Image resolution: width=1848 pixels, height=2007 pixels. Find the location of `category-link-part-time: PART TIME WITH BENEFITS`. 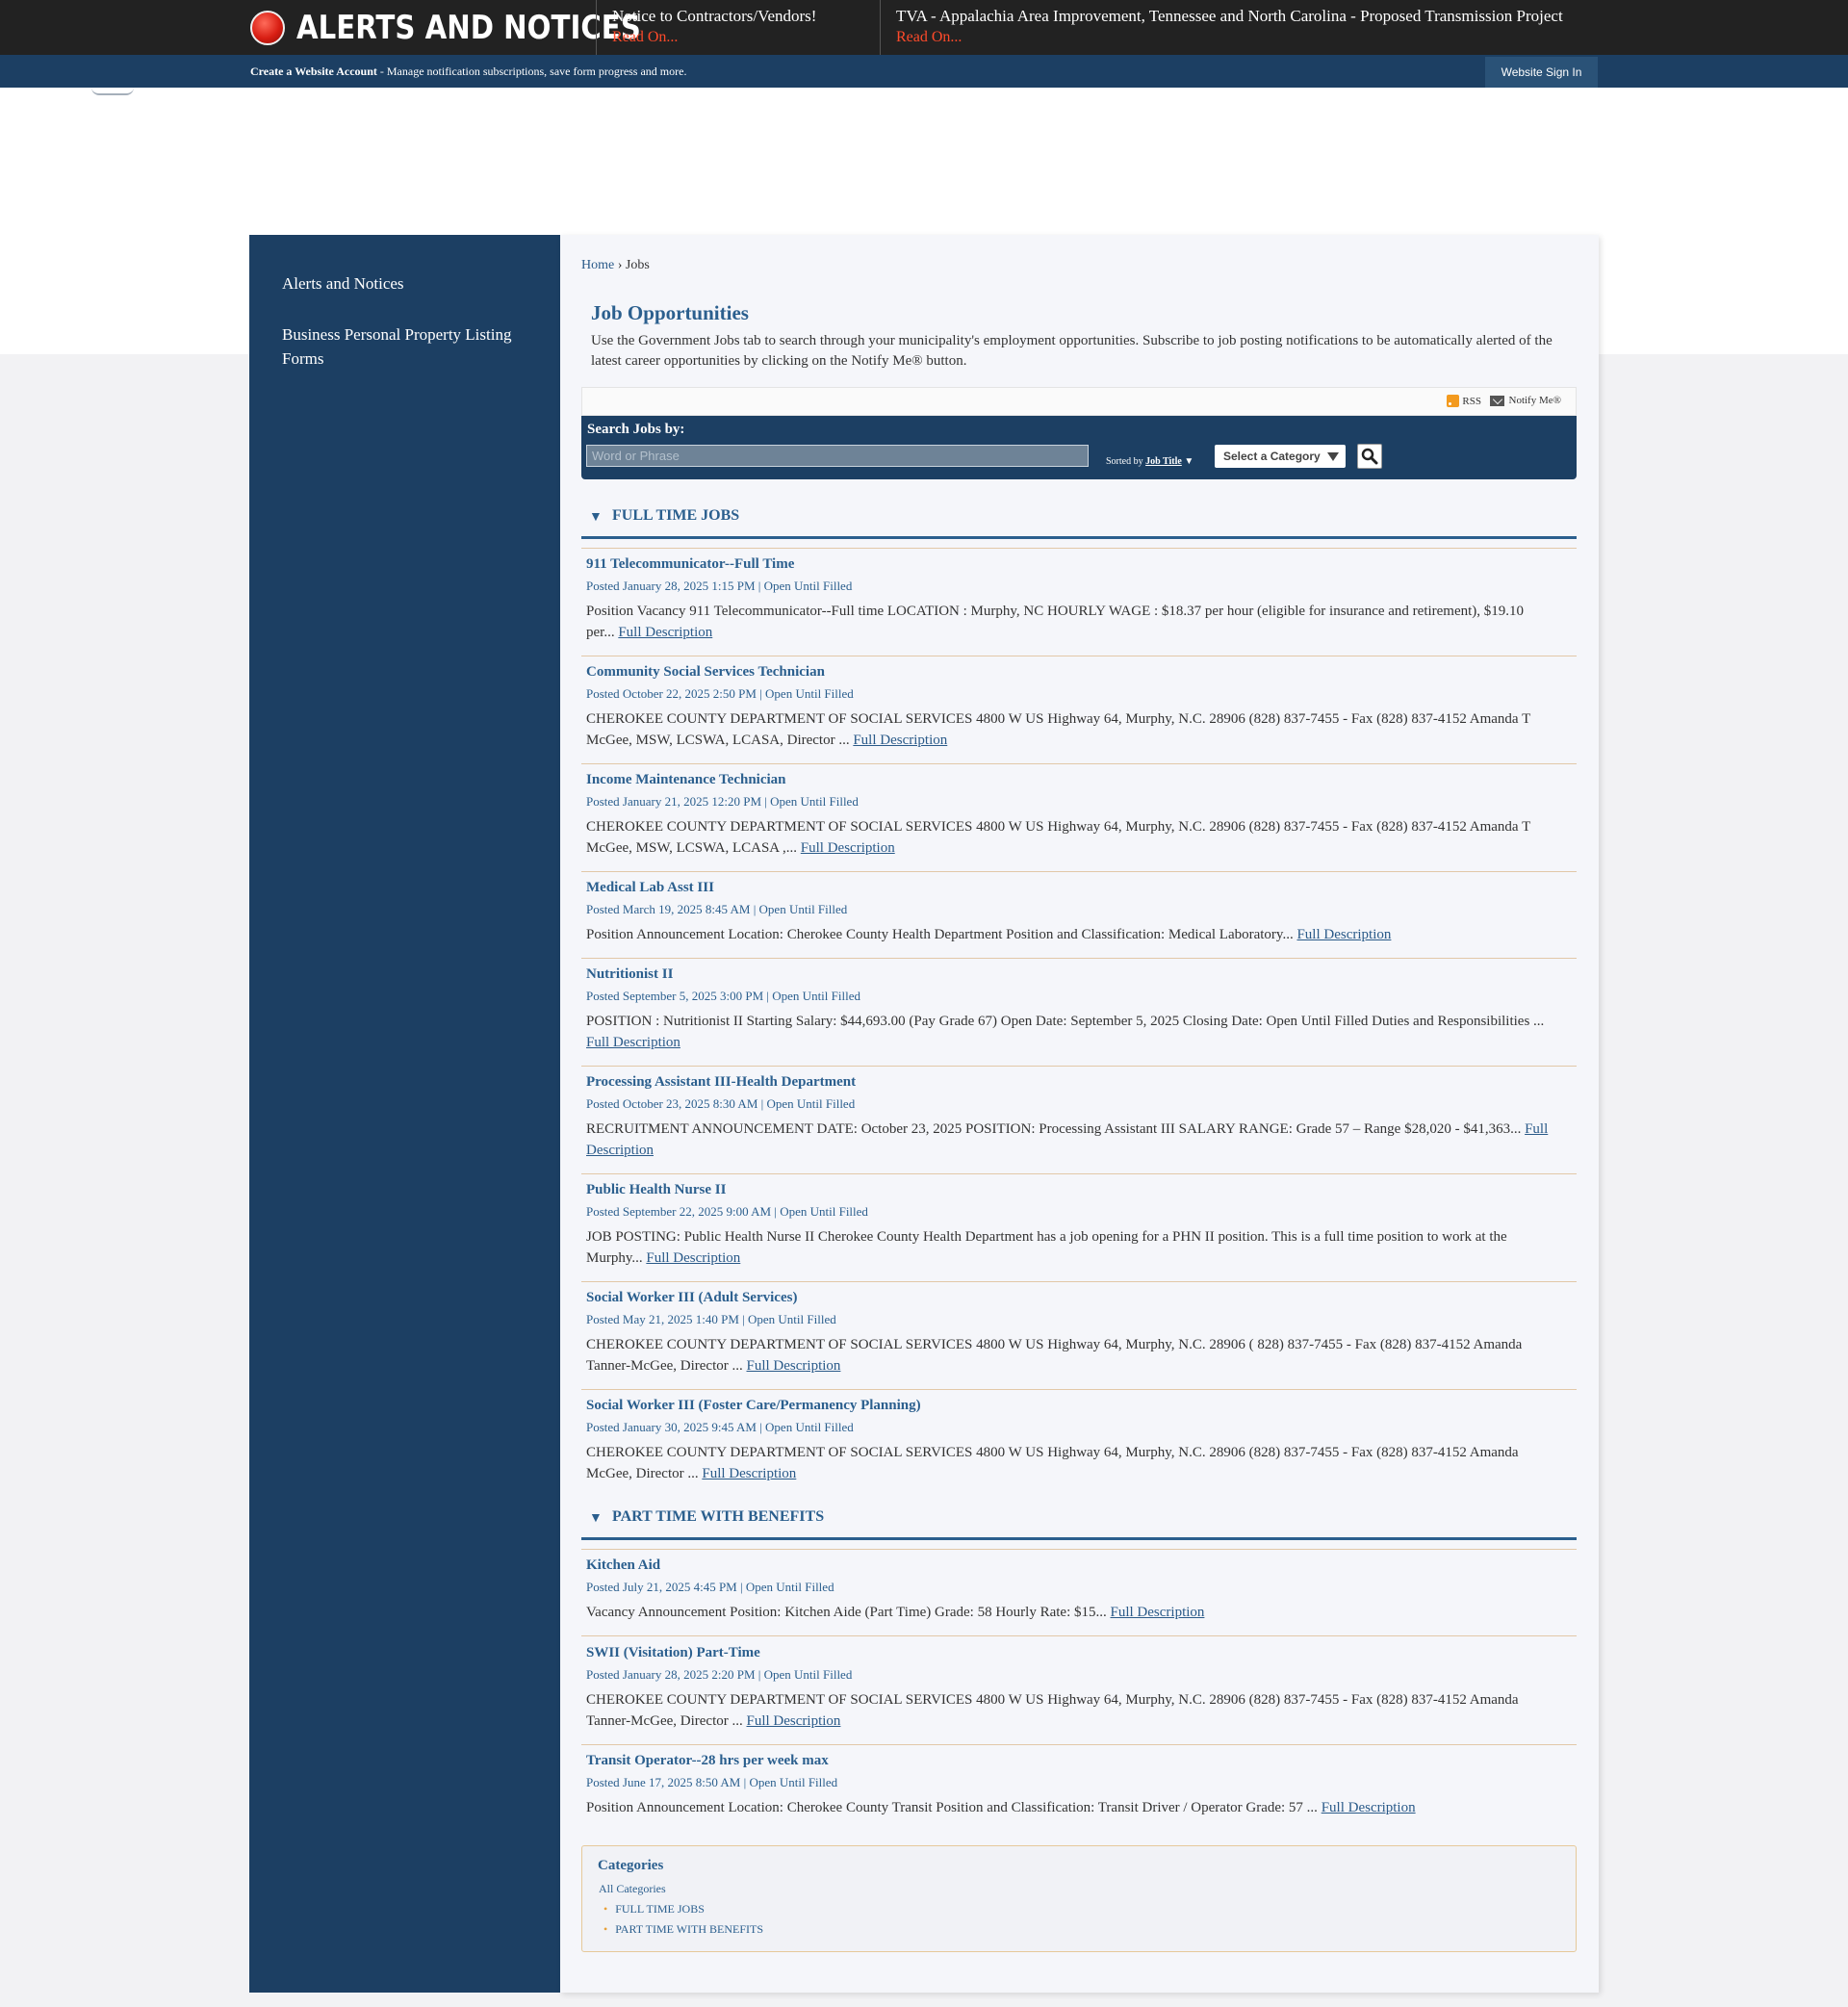

category-link-part-time: PART TIME WITH BENEFITS is located at coordinates (683, 1930).